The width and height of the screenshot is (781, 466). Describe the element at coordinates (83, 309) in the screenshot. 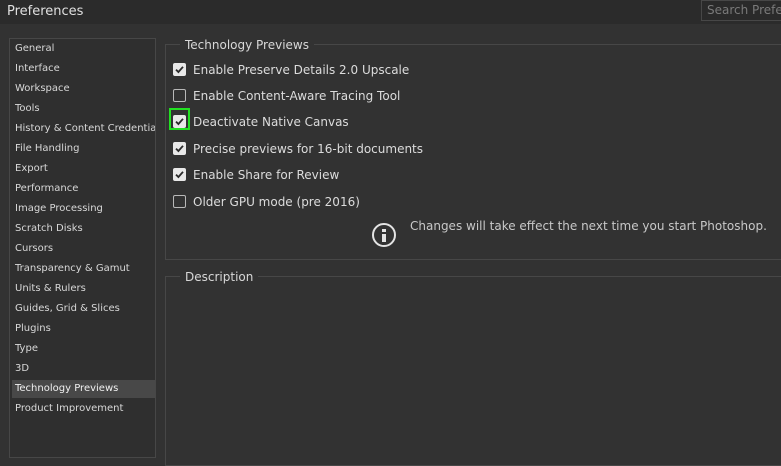

I see `sidebar-item-guides-grid-slices: Guides, Grid & Slices` at that location.